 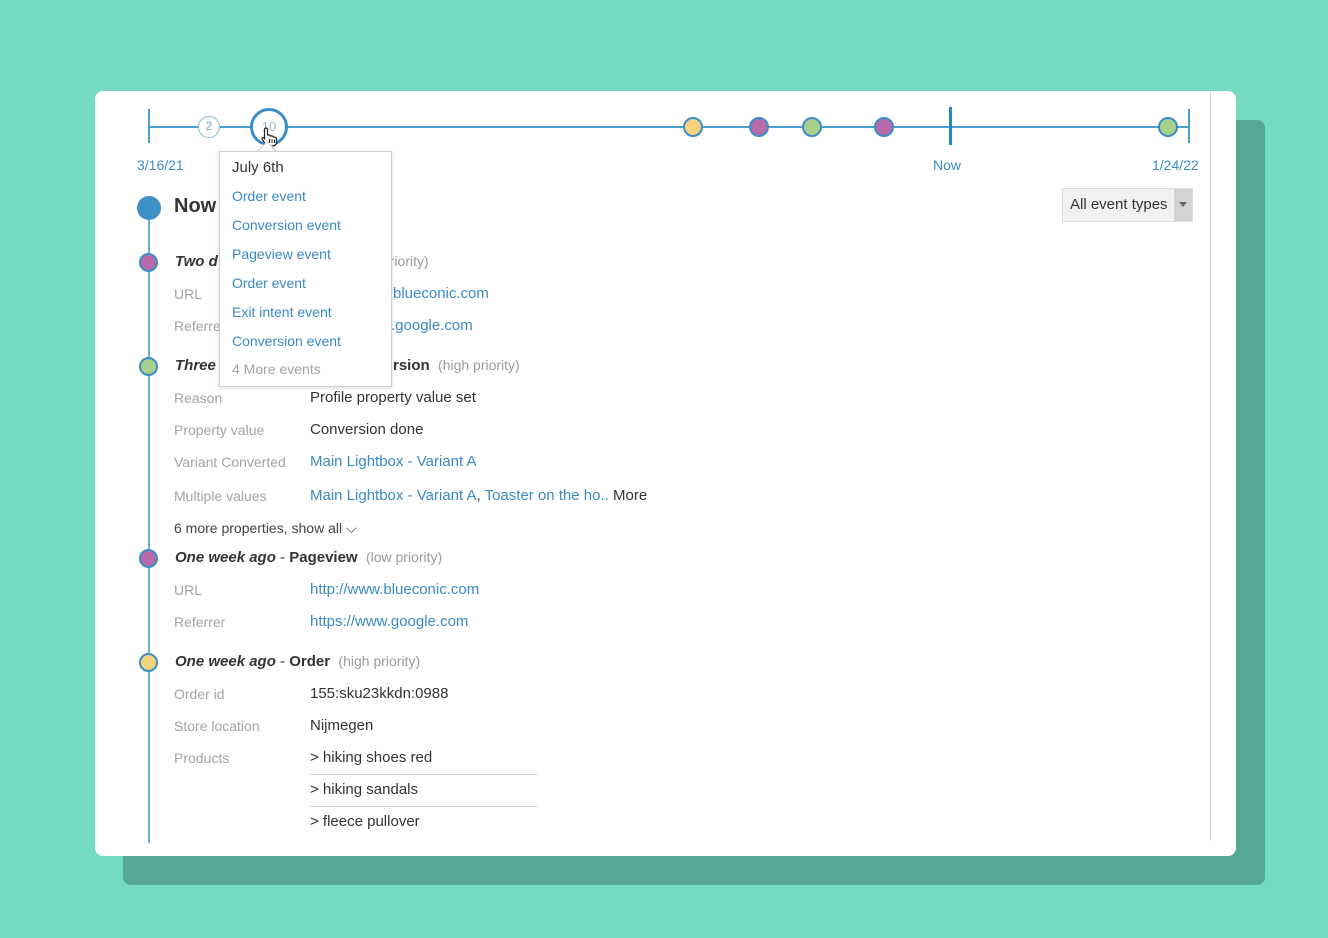 I want to click on prop-value-link: .google.com, so click(x=432, y=325).